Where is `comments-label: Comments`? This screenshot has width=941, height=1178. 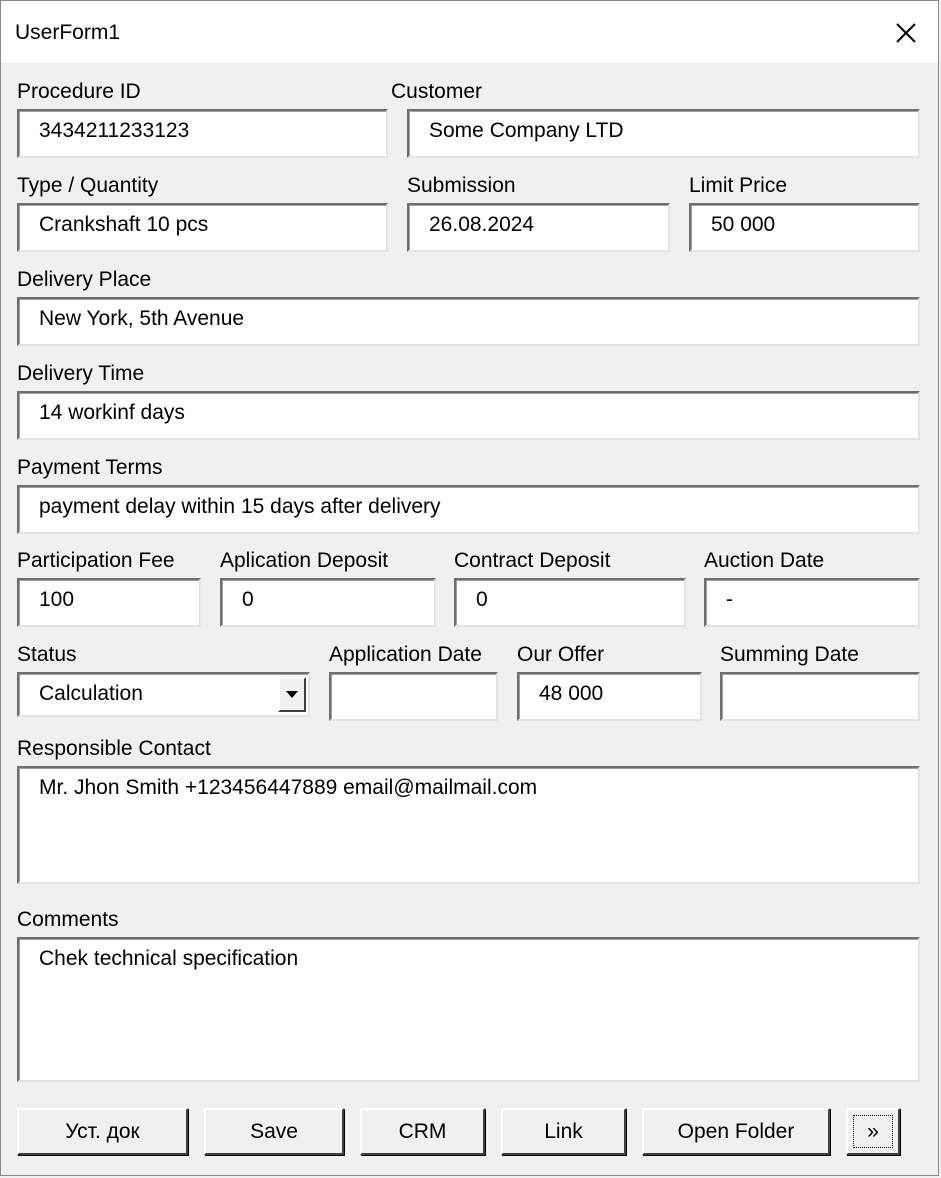
comments-label: Comments is located at coordinates (68, 919).